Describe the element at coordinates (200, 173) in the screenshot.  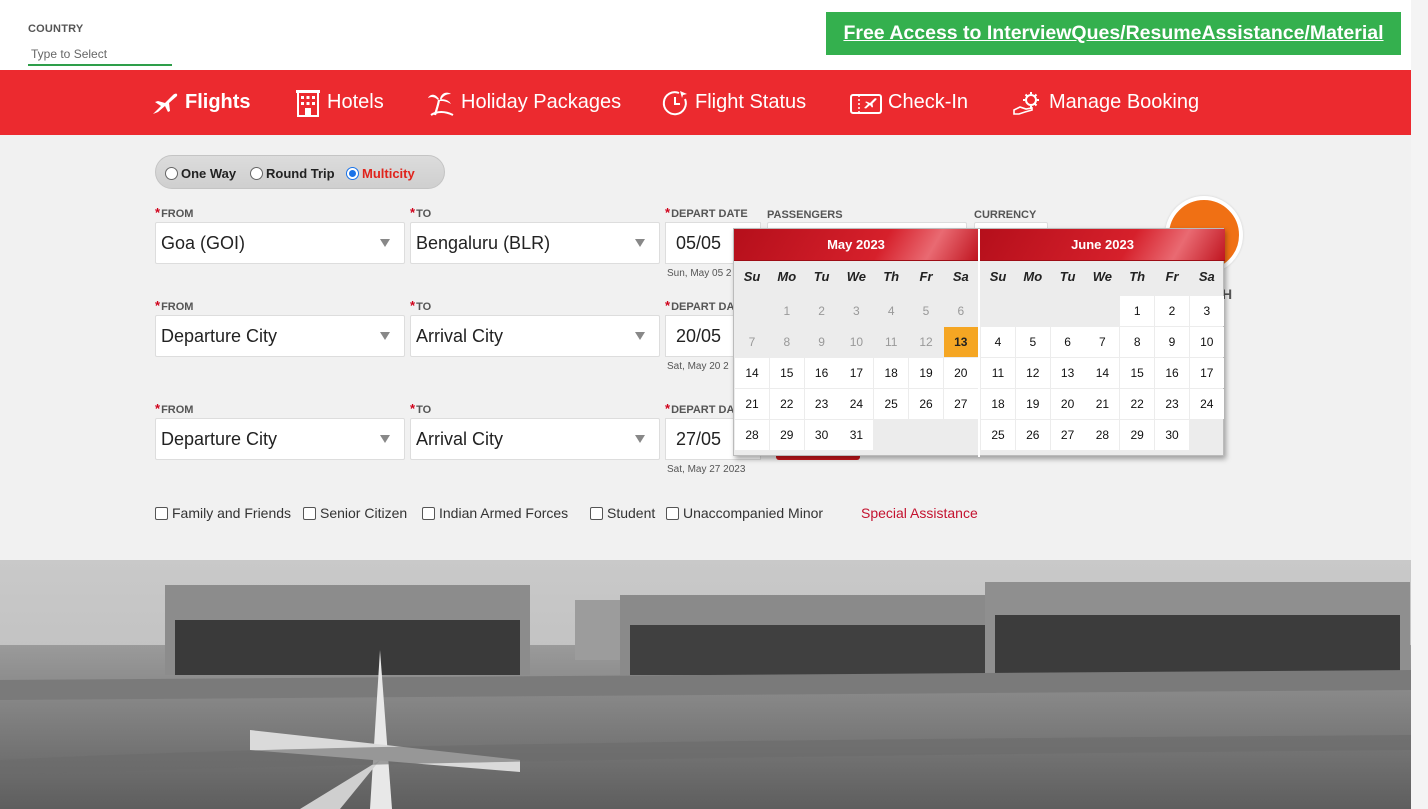
I see `trip-option-one-way: One Way` at that location.